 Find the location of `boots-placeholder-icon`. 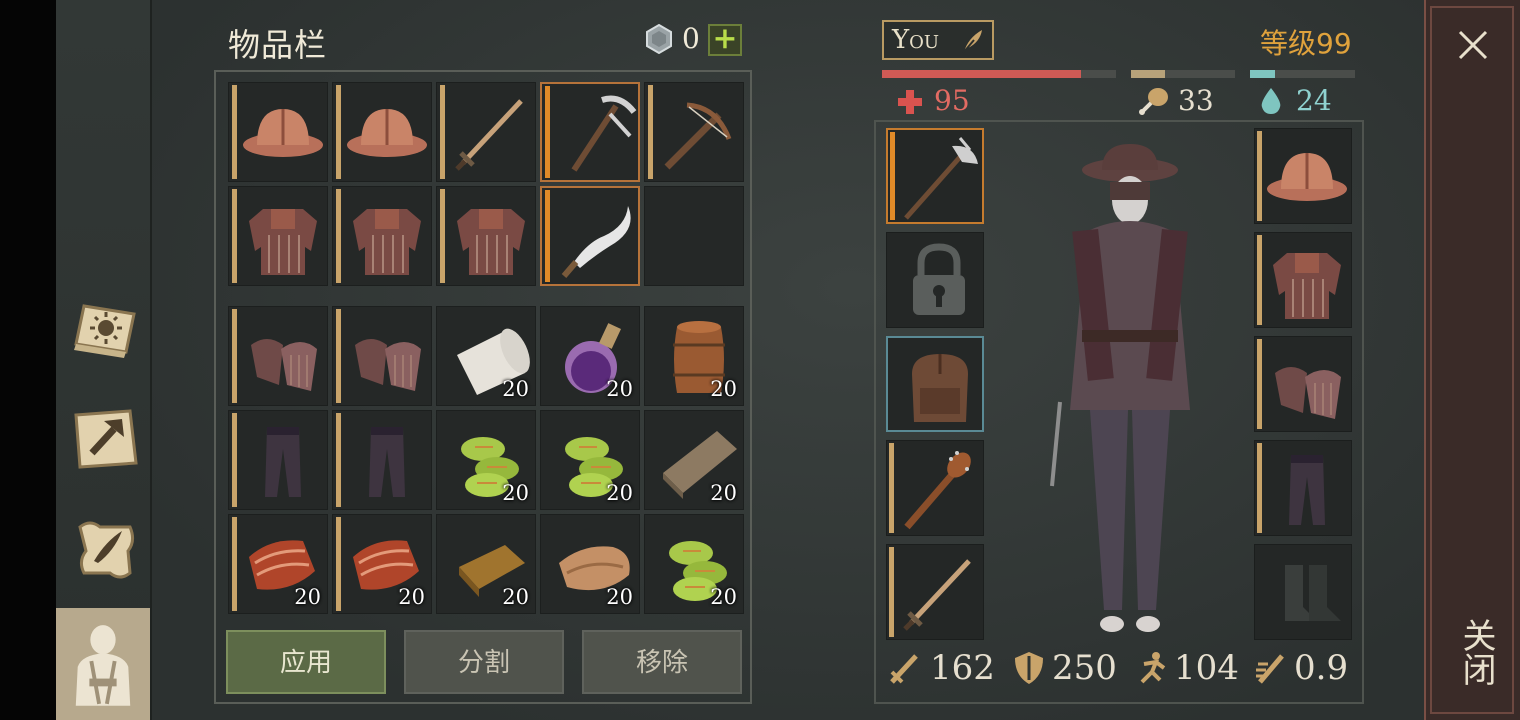

boots-placeholder-icon is located at coordinates (1307, 593).